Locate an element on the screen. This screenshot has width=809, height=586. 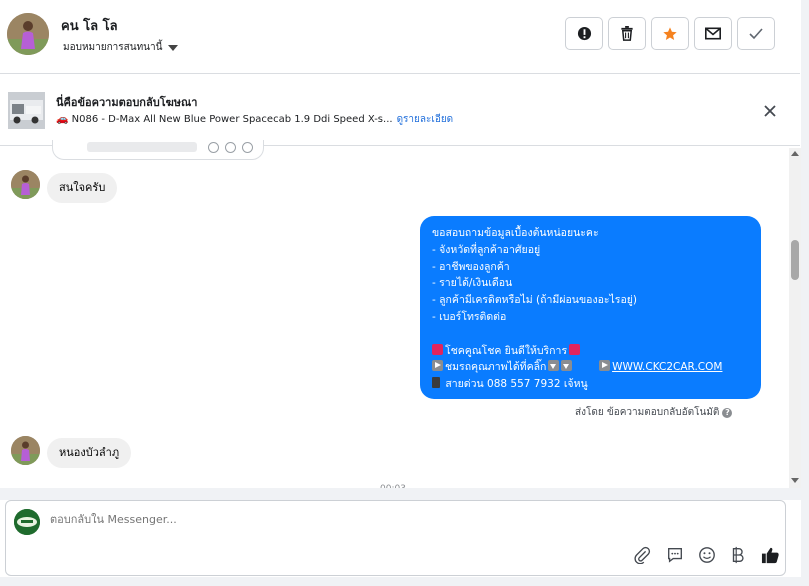
alert-icon is located at coordinates (584, 33).